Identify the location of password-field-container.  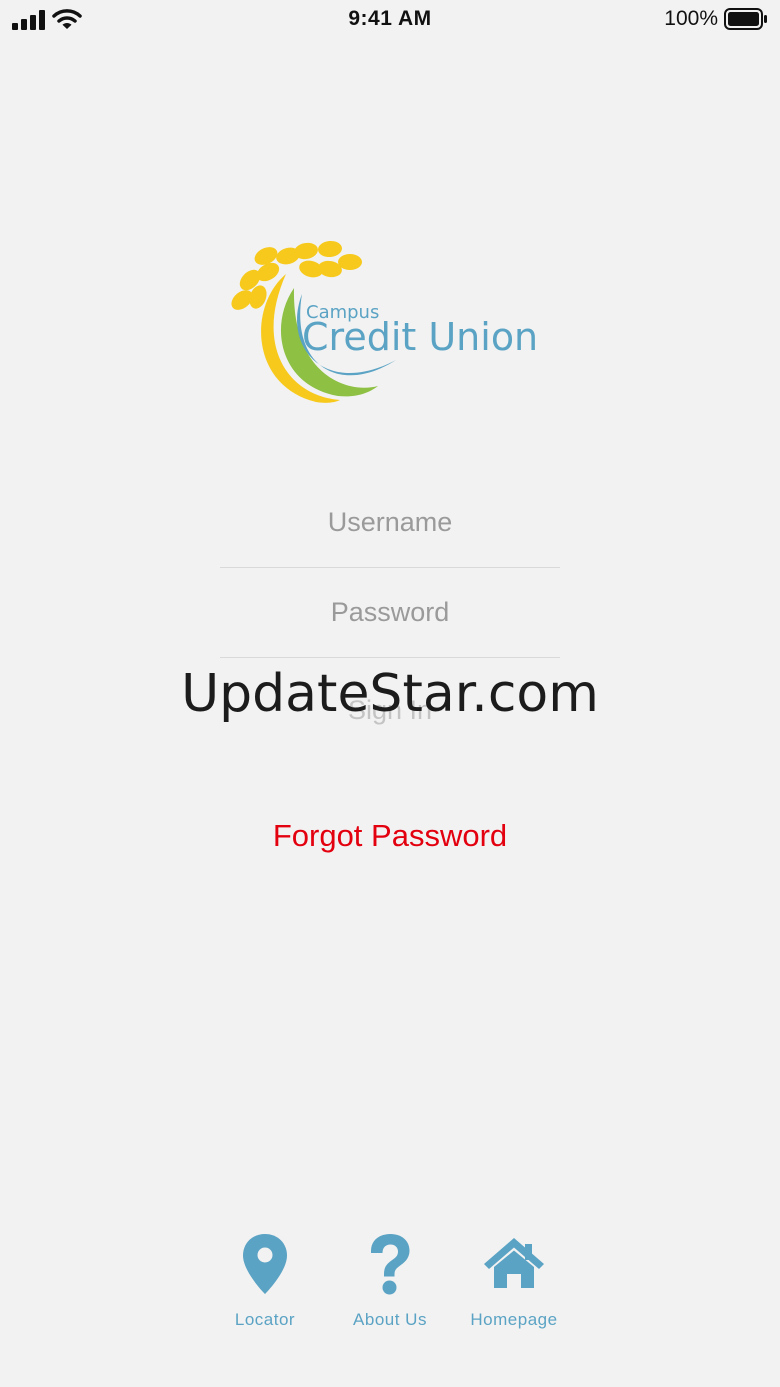
(390, 613).